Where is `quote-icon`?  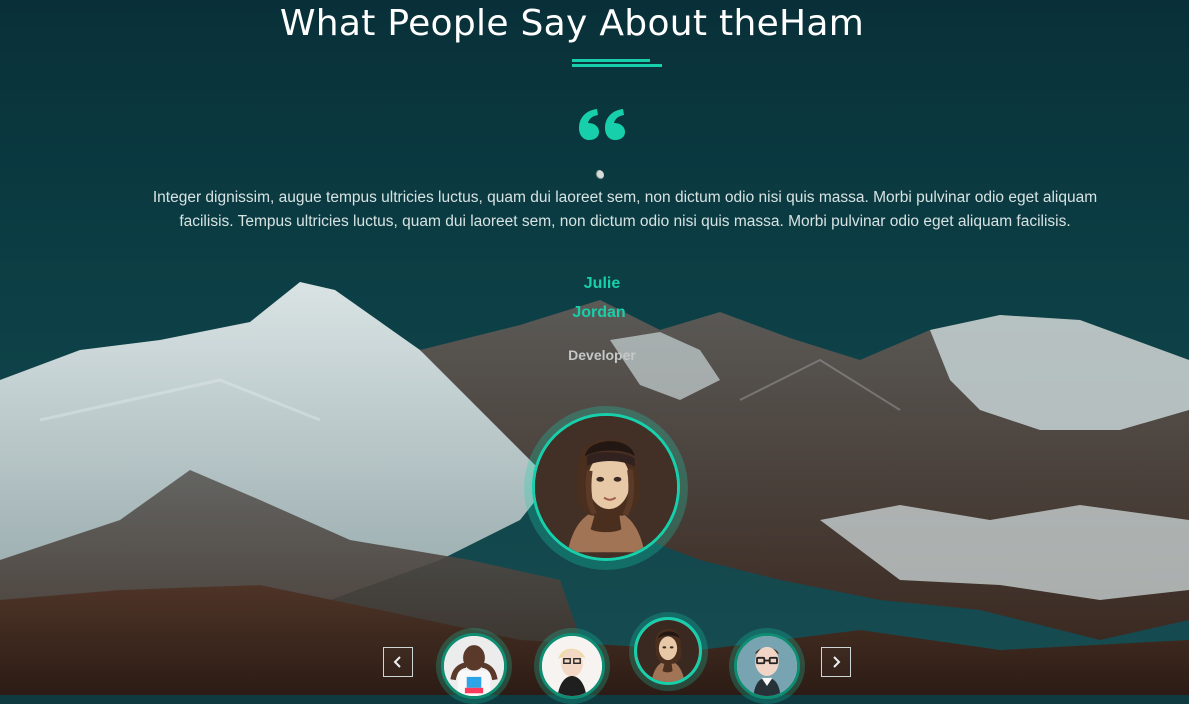 quote-icon is located at coordinates (602, 124).